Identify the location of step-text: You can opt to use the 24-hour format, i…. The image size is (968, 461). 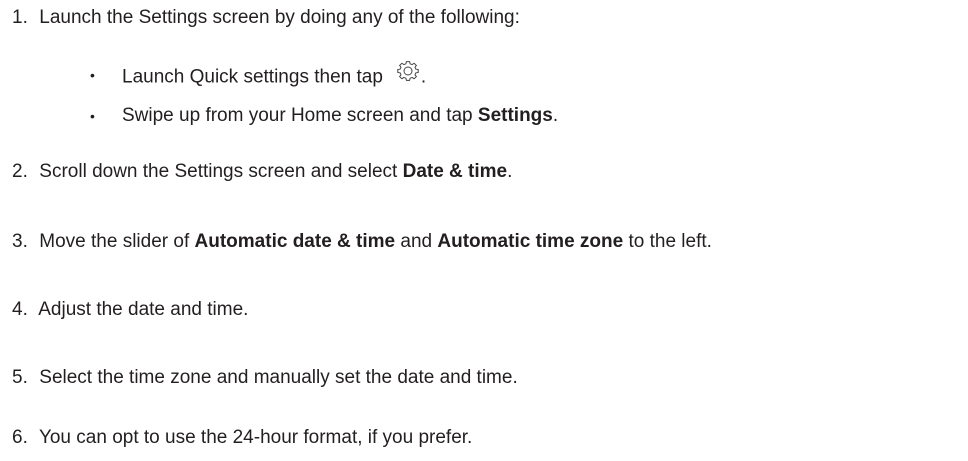
(255, 437).